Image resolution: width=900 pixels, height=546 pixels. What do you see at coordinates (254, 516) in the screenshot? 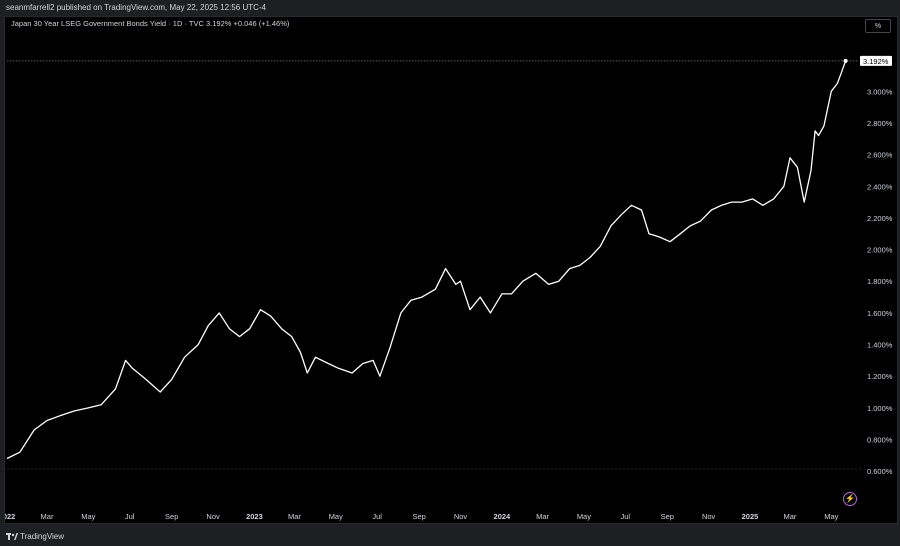
I see `x-tick-label: 2023` at bounding box center [254, 516].